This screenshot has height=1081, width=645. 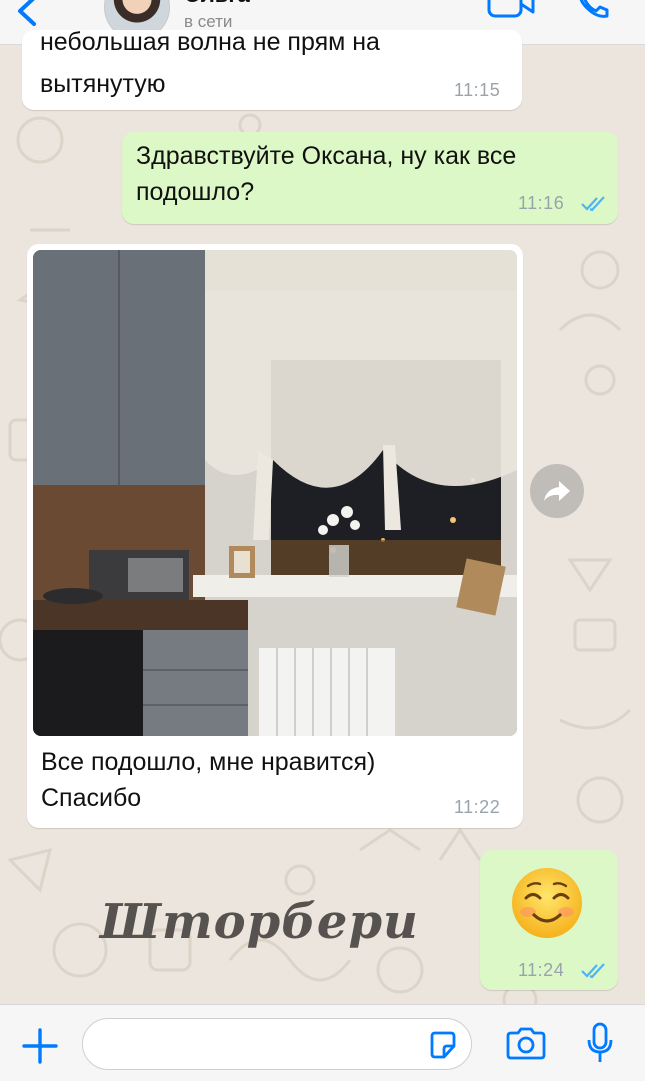 What do you see at coordinates (208, 762) in the screenshot?
I see `message-text-line: Все подошло, мне нравится)` at bounding box center [208, 762].